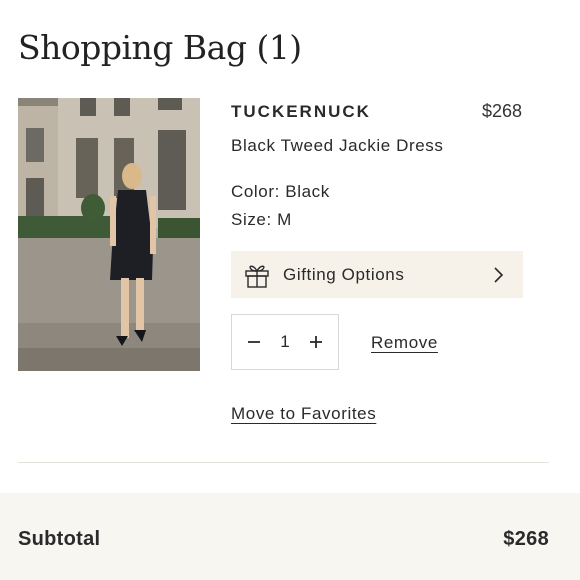 The height and width of the screenshot is (580, 580). I want to click on quantity-stepper: 1, so click(285, 342).